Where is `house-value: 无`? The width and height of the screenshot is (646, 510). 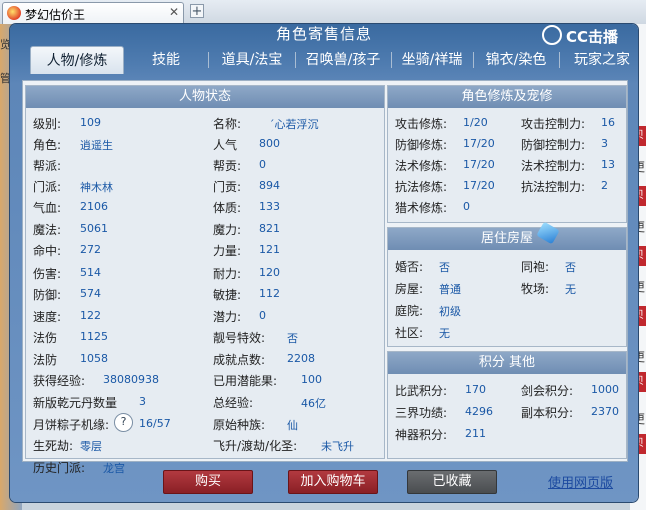
house-value: 无 is located at coordinates (570, 289).